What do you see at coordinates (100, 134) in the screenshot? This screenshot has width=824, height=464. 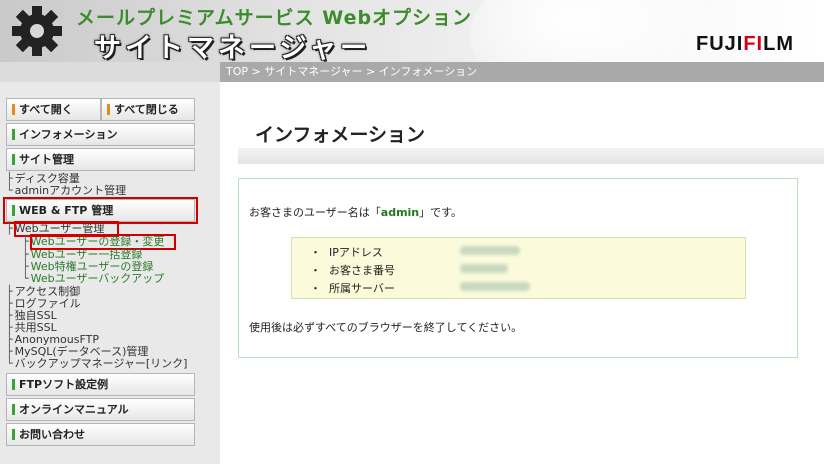 I see `sidebar-item-information: インフォメーション` at bounding box center [100, 134].